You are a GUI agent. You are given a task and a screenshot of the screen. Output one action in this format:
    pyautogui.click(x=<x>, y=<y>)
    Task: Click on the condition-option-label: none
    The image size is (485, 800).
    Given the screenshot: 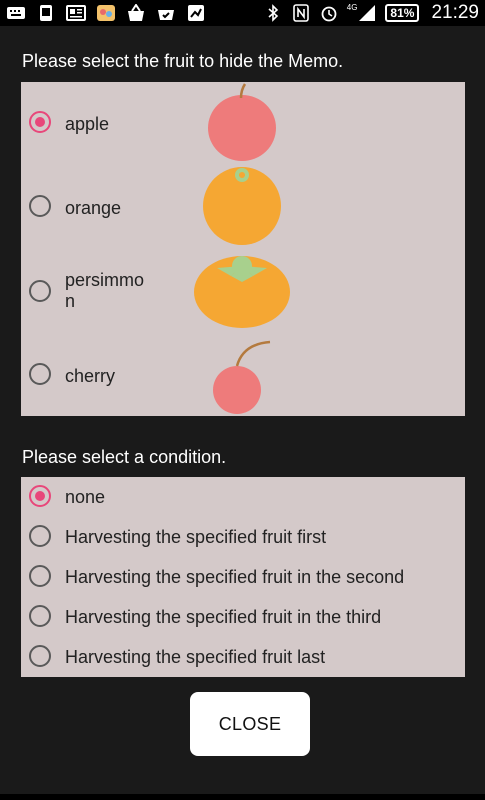 What is the action you would take?
    pyautogui.click(x=85, y=497)
    